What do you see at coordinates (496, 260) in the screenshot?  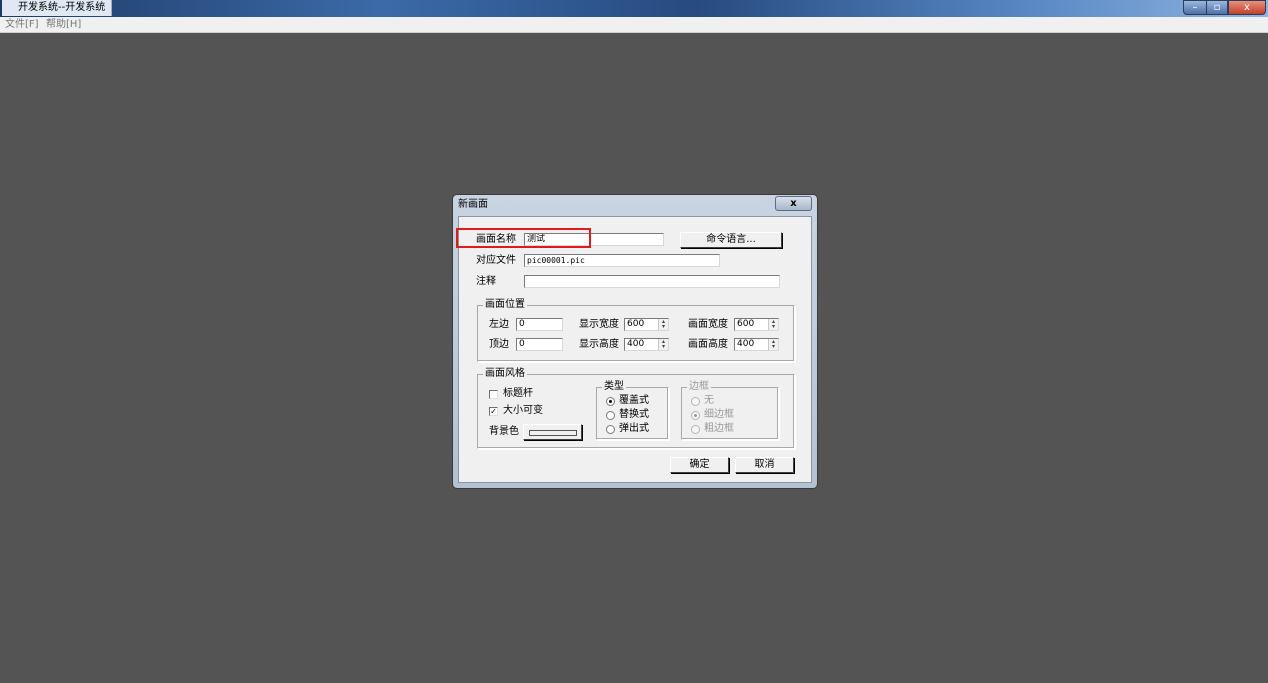 I see `file-label: 对应文件` at bounding box center [496, 260].